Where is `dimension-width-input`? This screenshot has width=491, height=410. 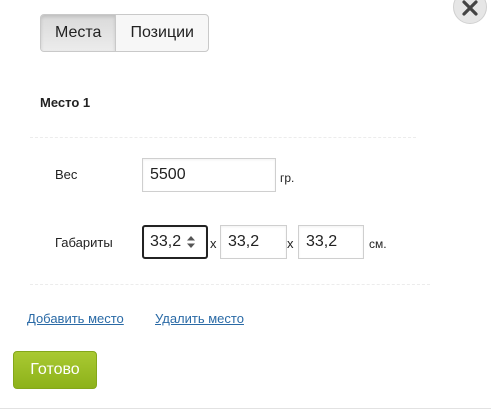
dimension-width-input is located at coordinates (253, 242).